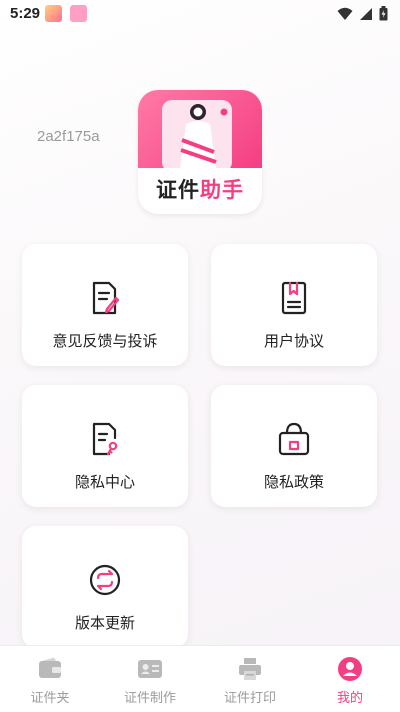  I want to click on tab-make-id: 证件制作, so click(150, 679).